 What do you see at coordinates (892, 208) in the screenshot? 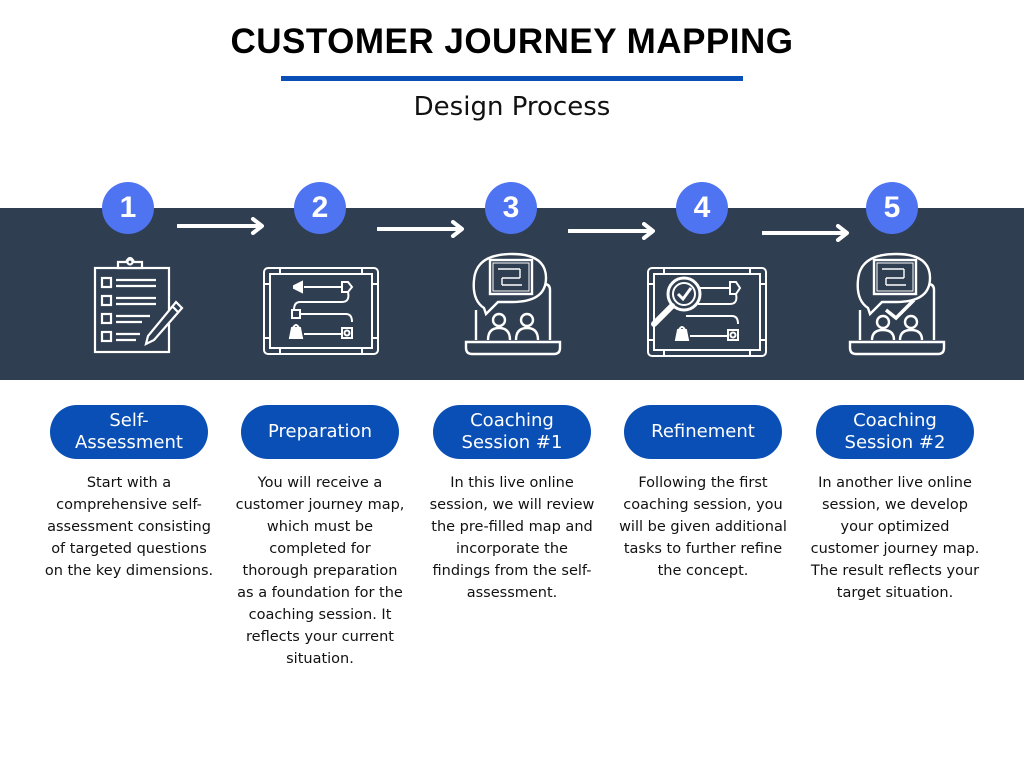
I see `step-number-5: 5` at bounding box center [892, 208].